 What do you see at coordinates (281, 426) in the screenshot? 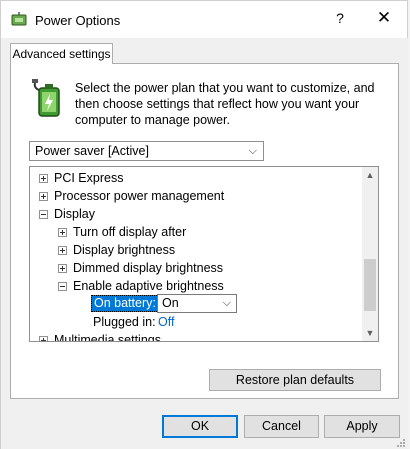
I see `cancel-button: Cancel` at bounding box center [281, 426].